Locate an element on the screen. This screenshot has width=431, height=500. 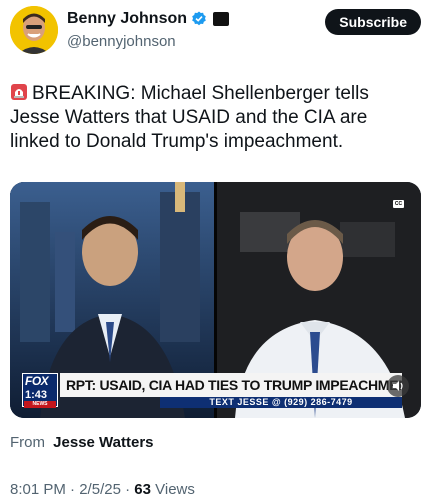
cc-label: CC is located at coordinates (398, 204).